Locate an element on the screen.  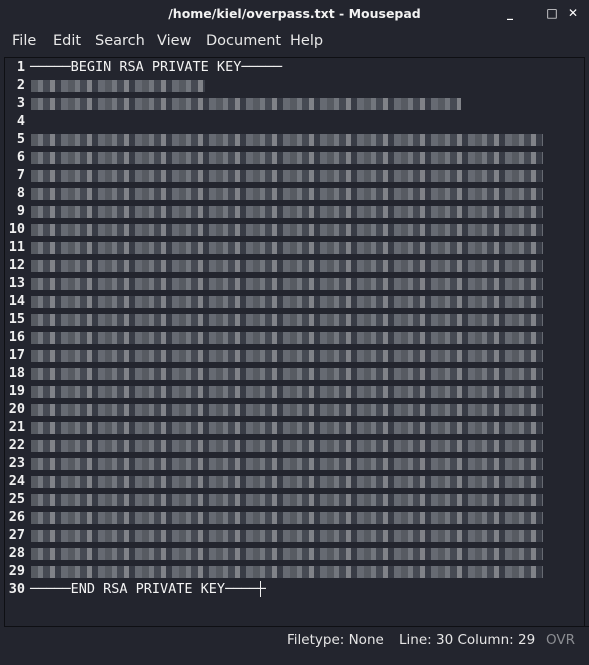
editor-line: 23 is located at coordinates (292, 464).